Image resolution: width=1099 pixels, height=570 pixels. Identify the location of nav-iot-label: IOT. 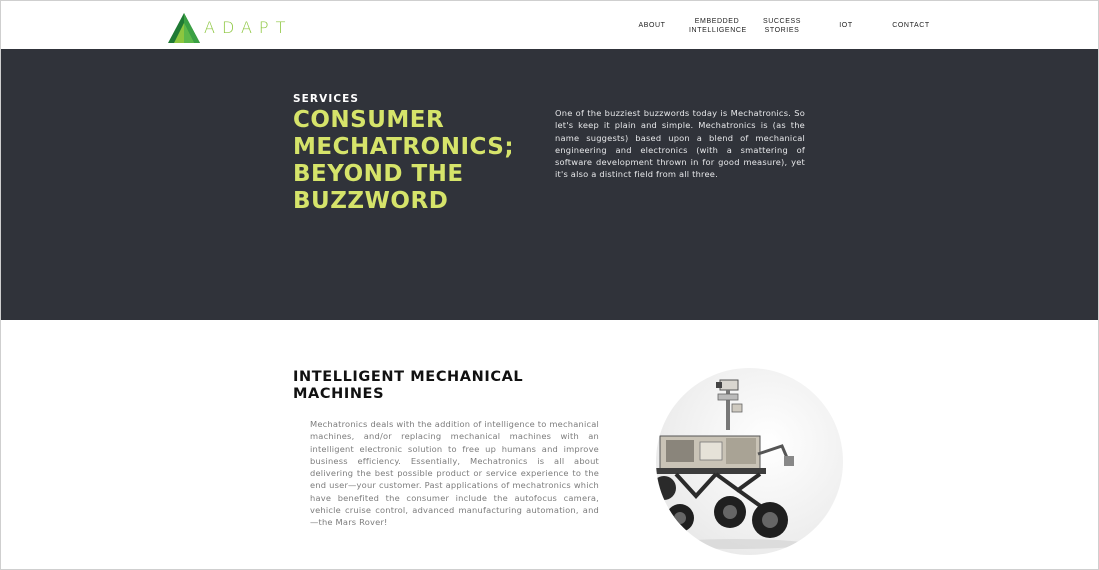
(846, 25).